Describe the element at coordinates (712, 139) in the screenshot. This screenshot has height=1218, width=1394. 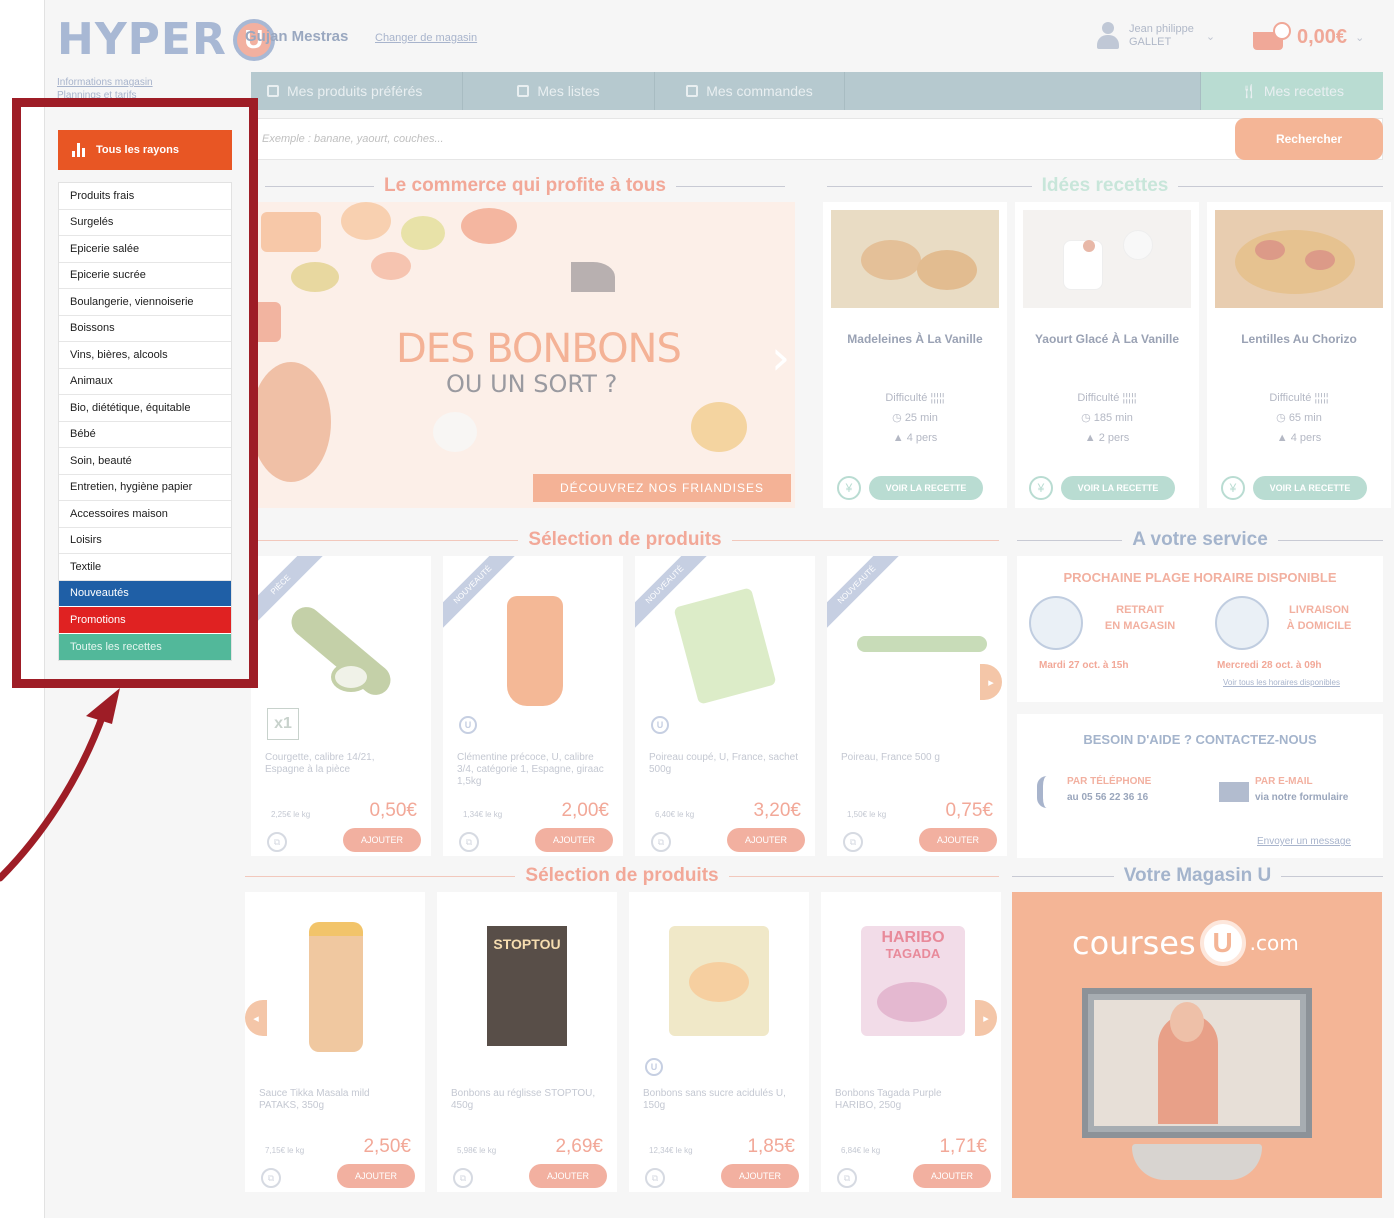
I see `search-input` at that location.